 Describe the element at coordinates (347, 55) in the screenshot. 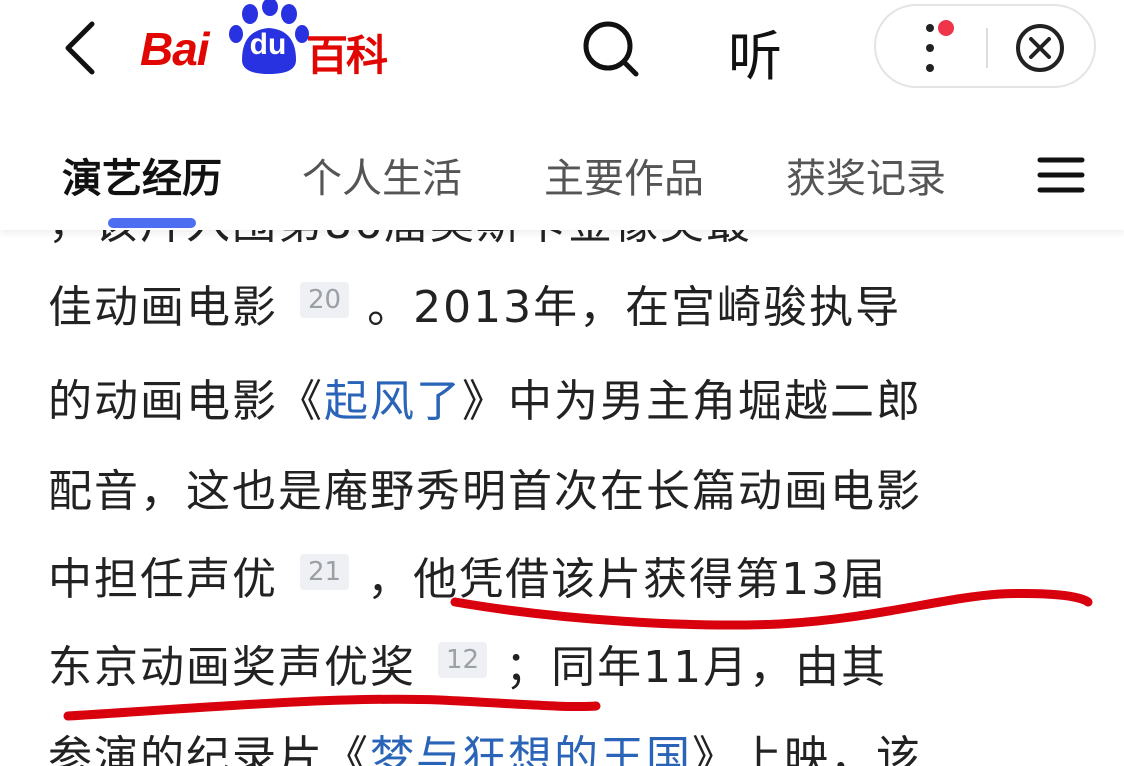

I see `logo-text-baike: 百科` at that location.